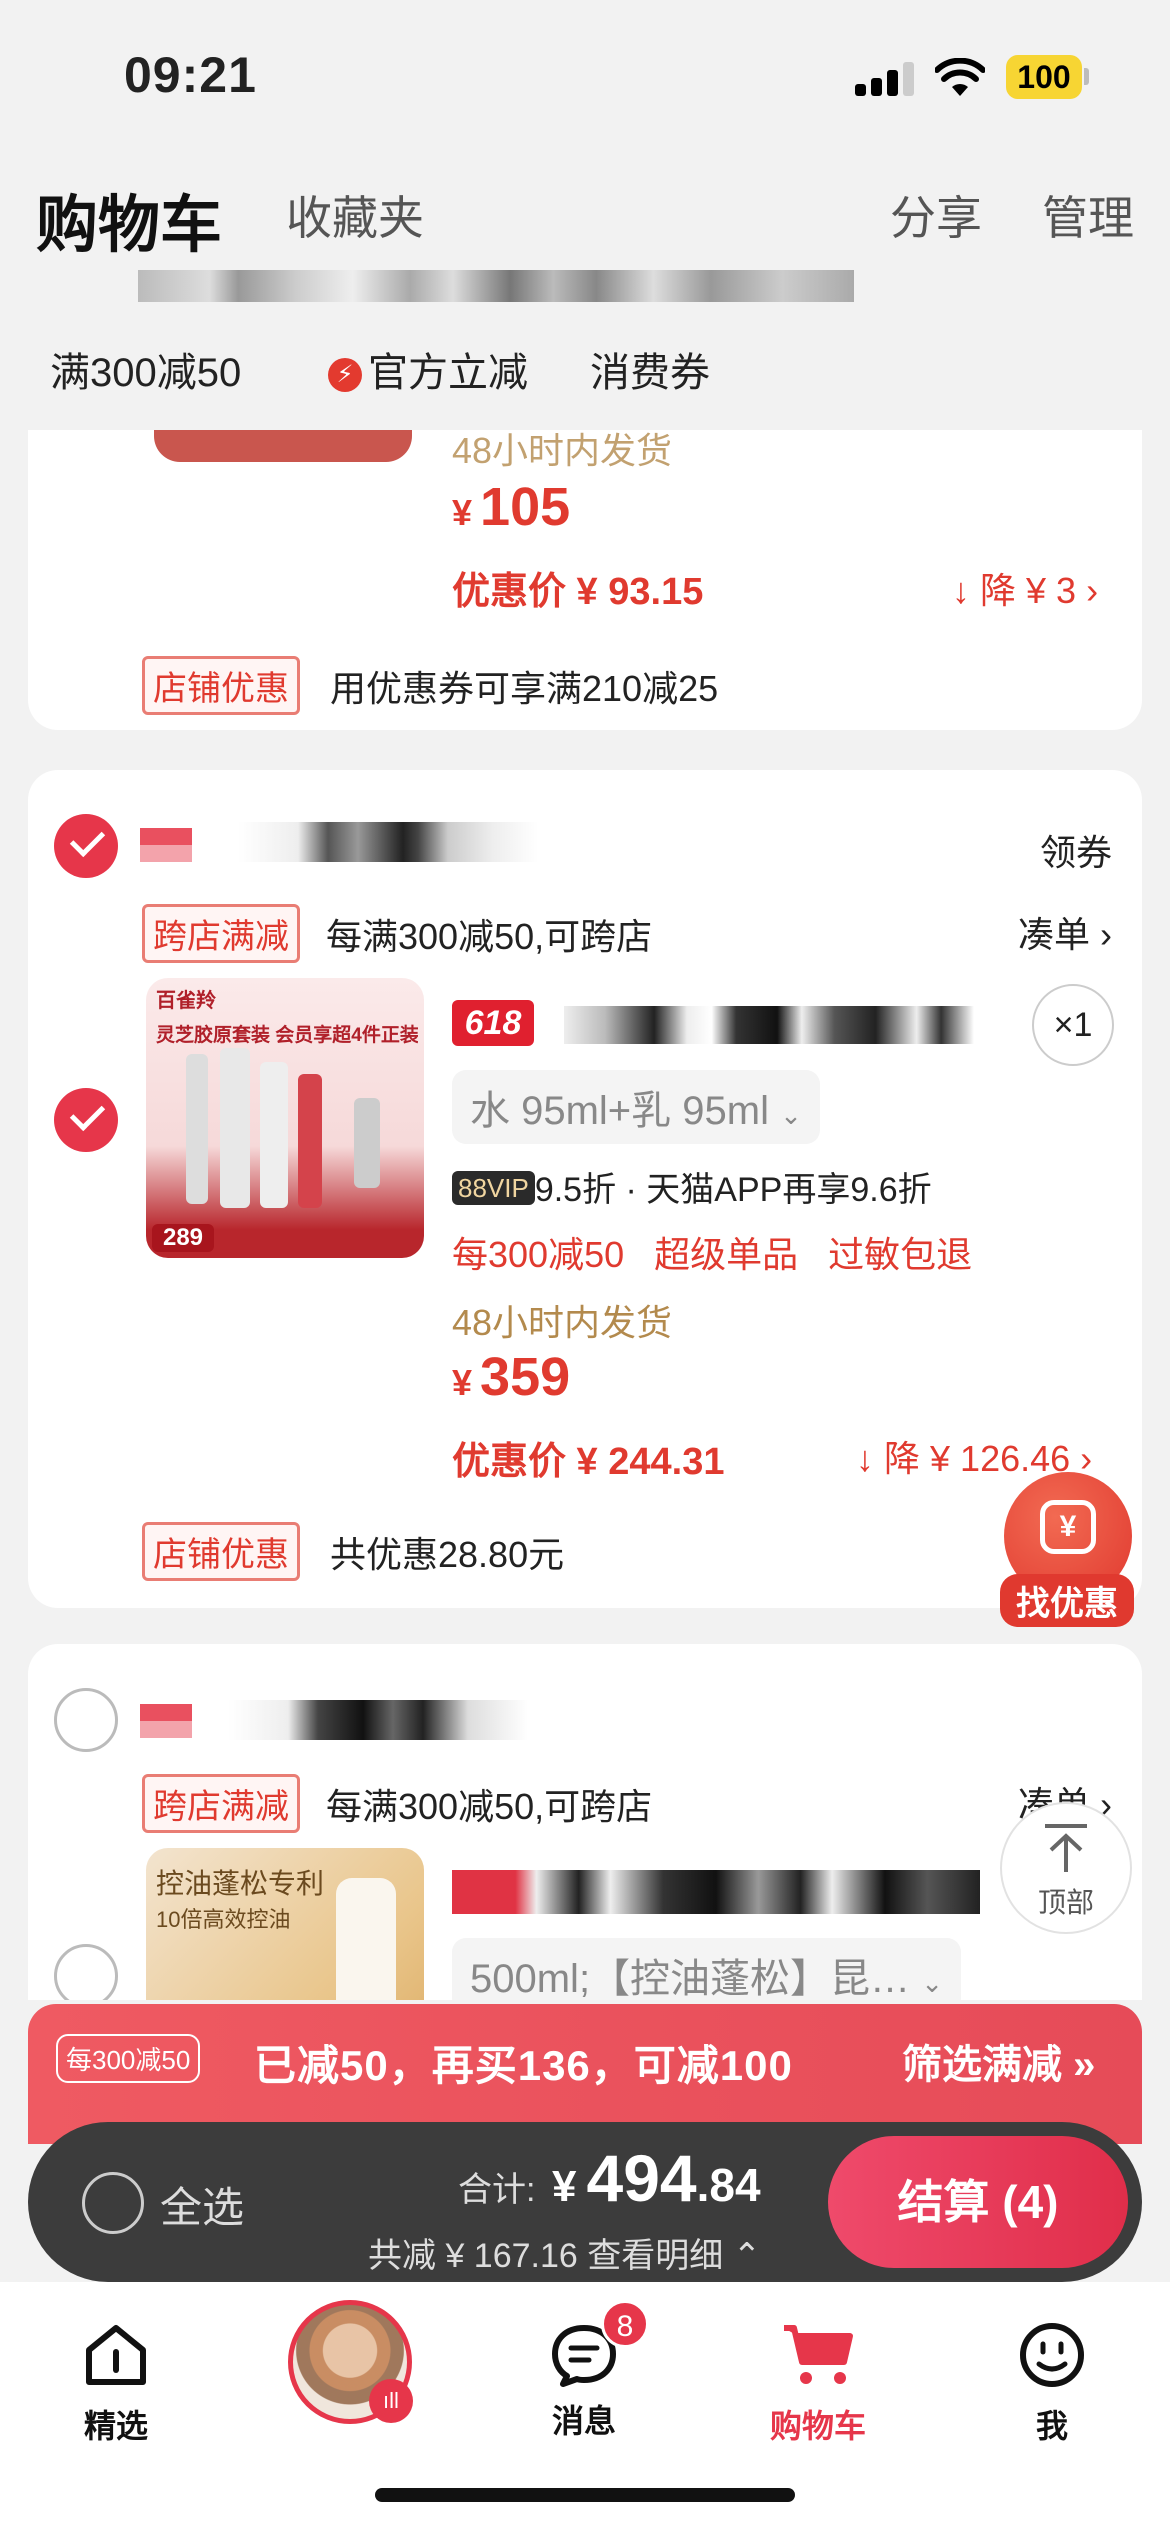 The height and width of the screenshot is (2532, 1170). Describe the element at coordinates (650, 369) in the screenshot. I see `filter-coupon: 消费券` at that location.